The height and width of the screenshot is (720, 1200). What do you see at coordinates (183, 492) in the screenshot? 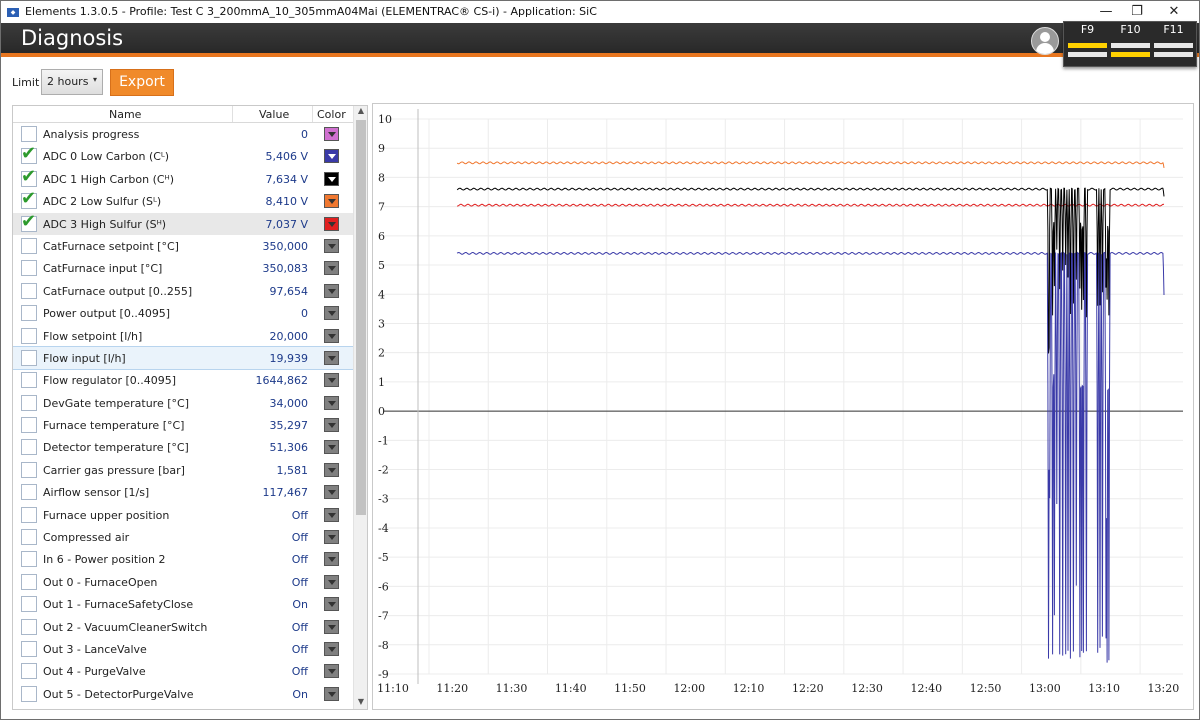
I see `table-row: Airflow sensor [1/s] 117,467` at bounding box center [183, 492].